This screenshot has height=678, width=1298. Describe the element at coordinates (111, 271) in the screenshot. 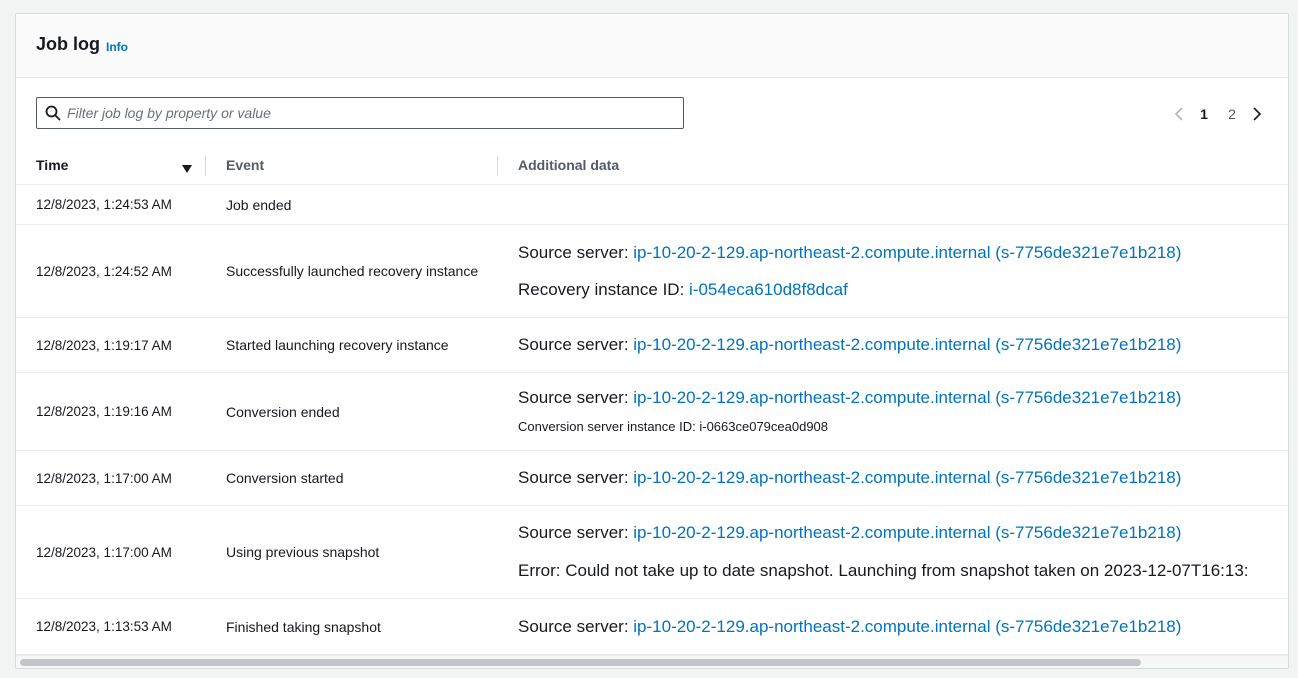

I see `row-time: 12/8/2023, 1:24:52 AM` at that location.